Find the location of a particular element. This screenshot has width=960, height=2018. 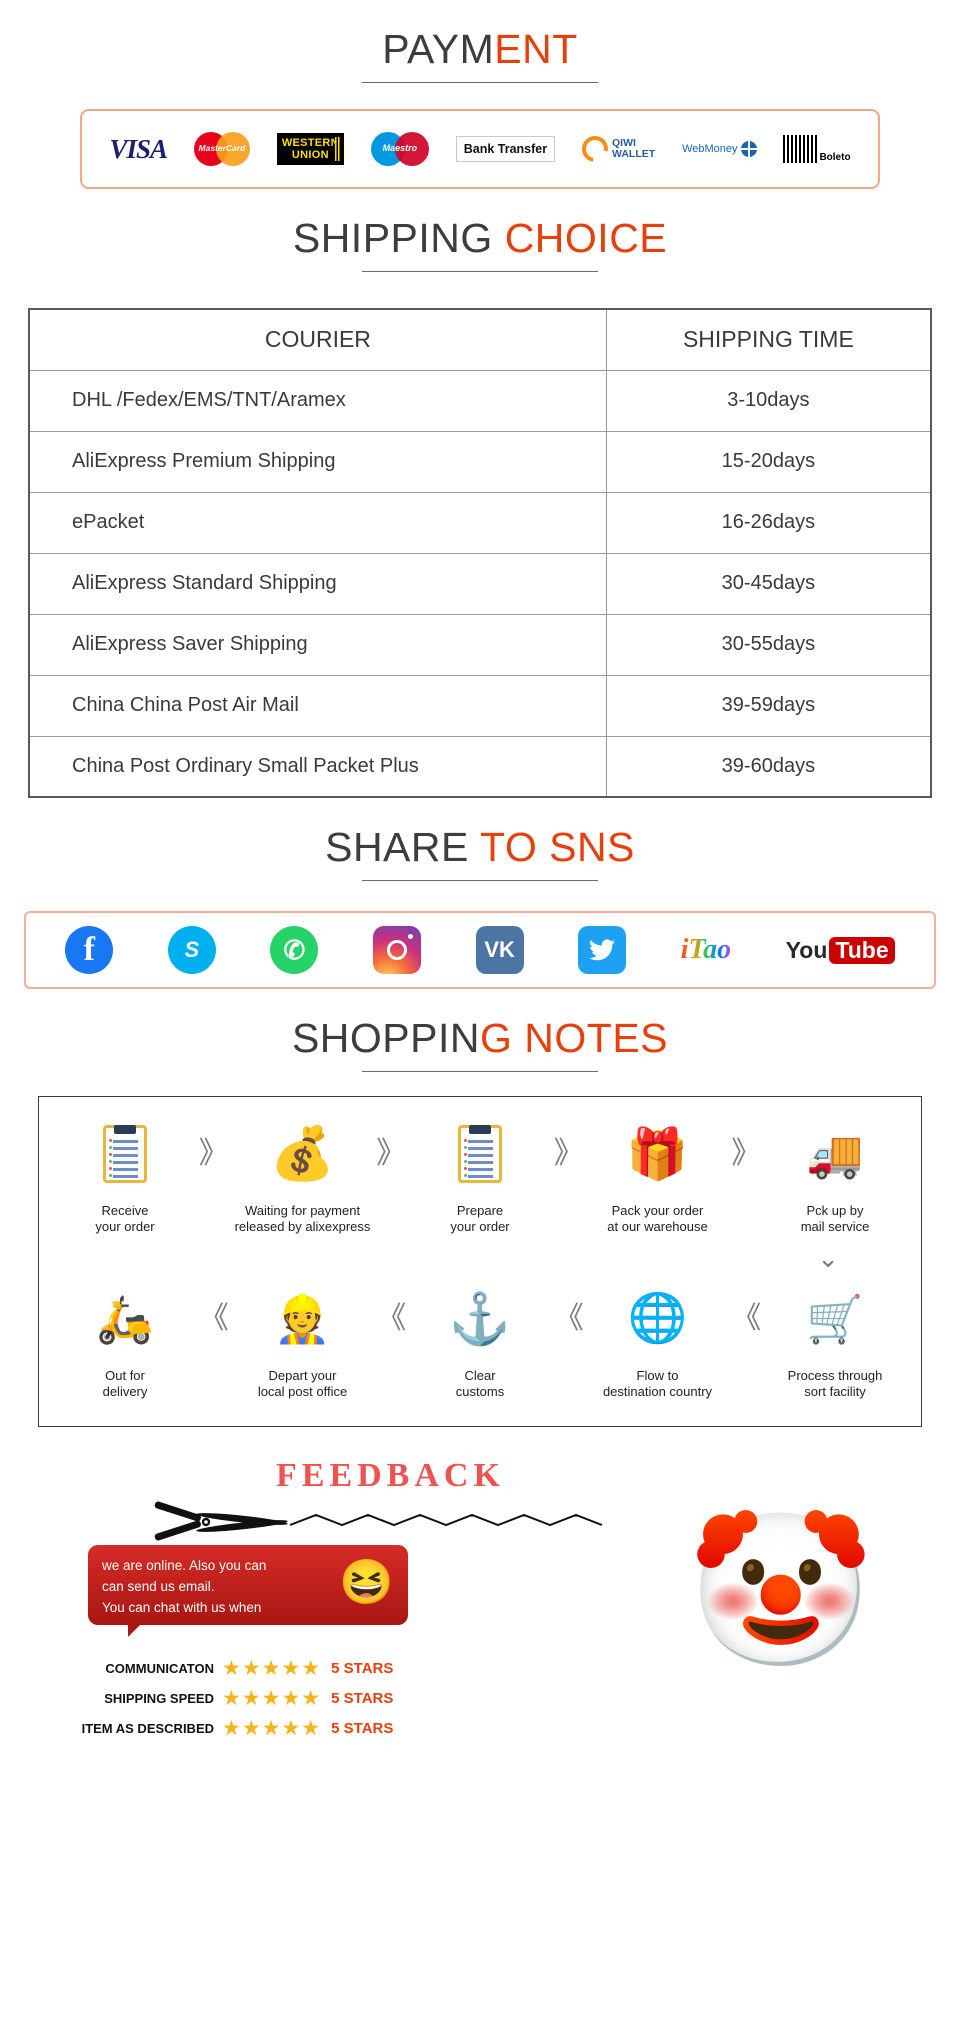

skype-glyph: S is located at coordinates (192, 949).